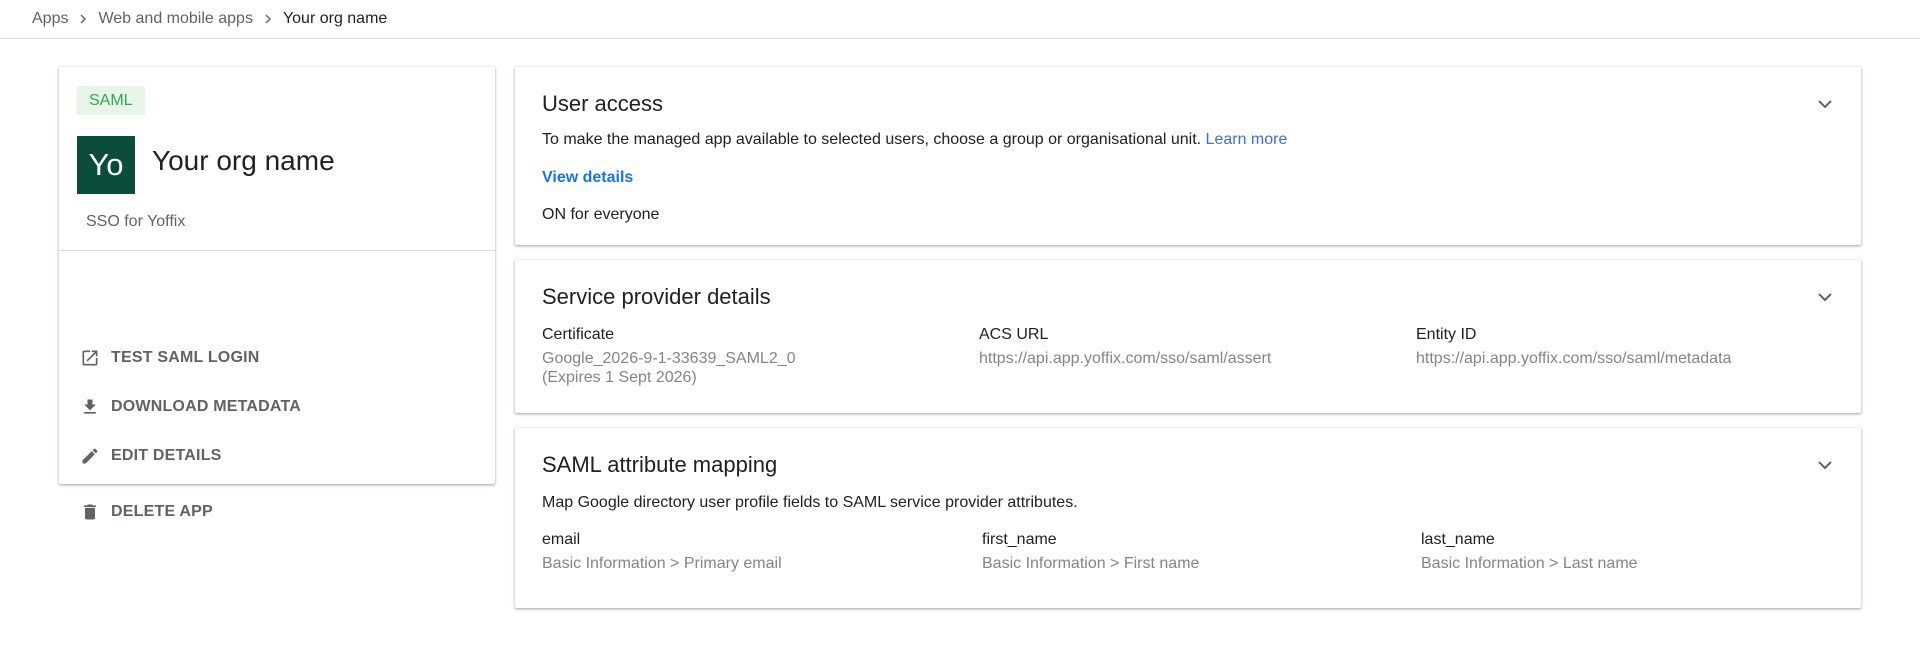 The height and width of the screenshot is (668, 1920). Describe the element at coordinates (277, 250) in the screenshot. I see `divider` at that location.